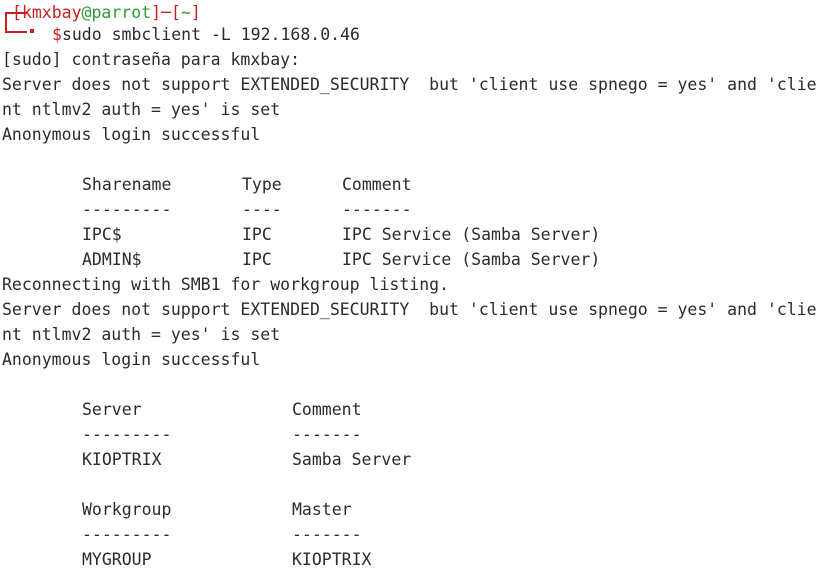  Describe the element at coordinates (185, 12) in the screenshot. I see `prompt-dir: ~` at that location.